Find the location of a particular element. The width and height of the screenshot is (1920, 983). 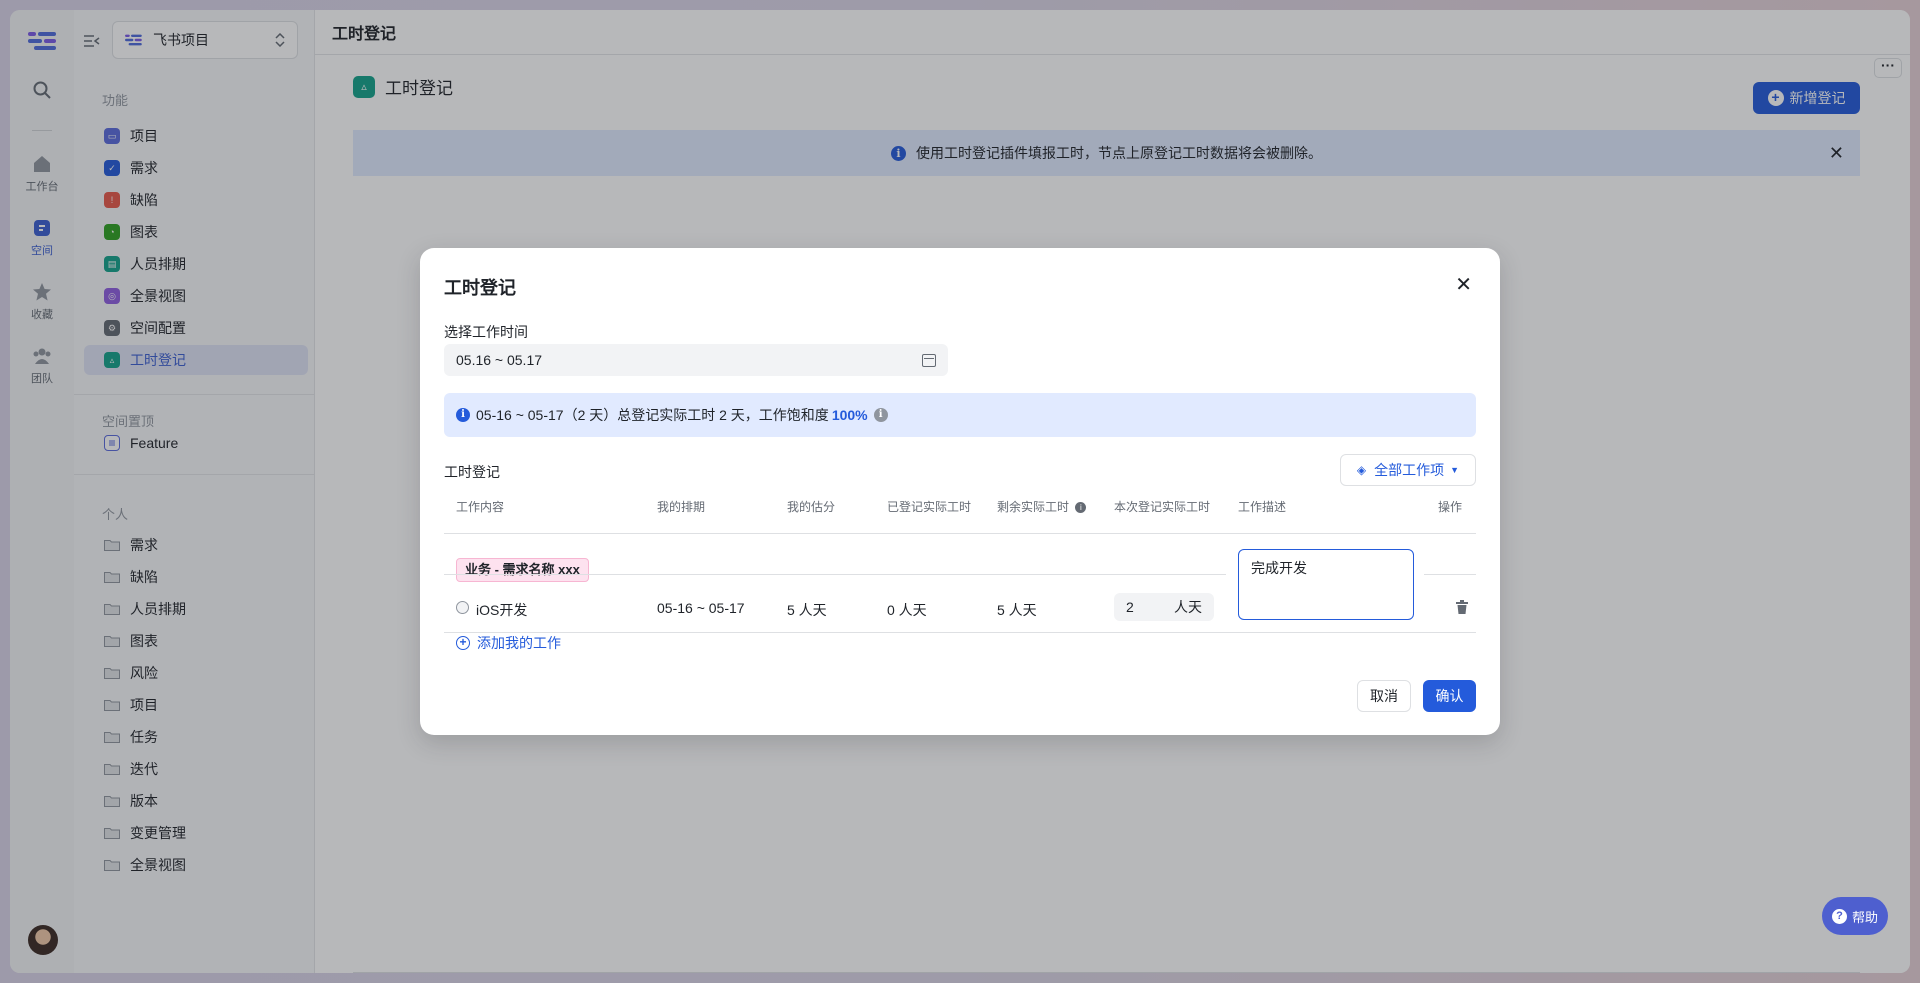

saturation-percent: 100% is located at coordinates (849, 415).